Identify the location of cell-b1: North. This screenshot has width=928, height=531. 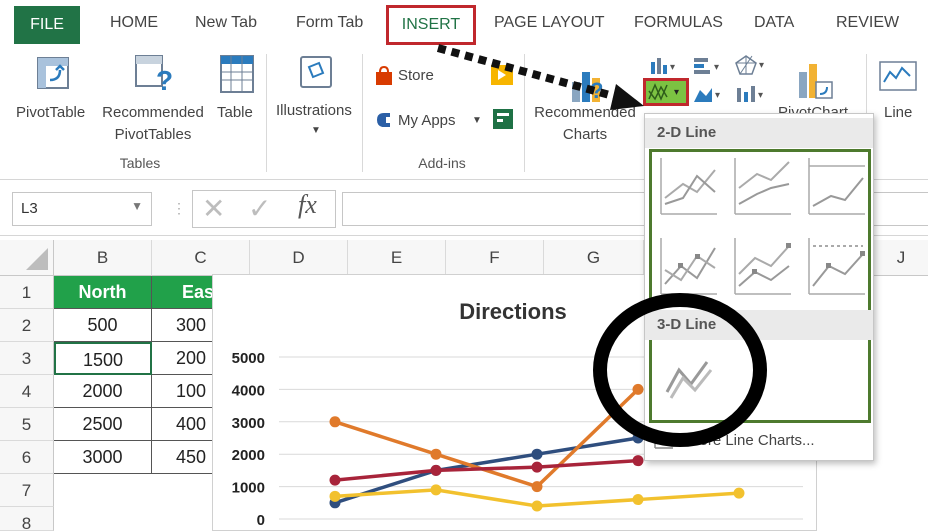
(103, 292).